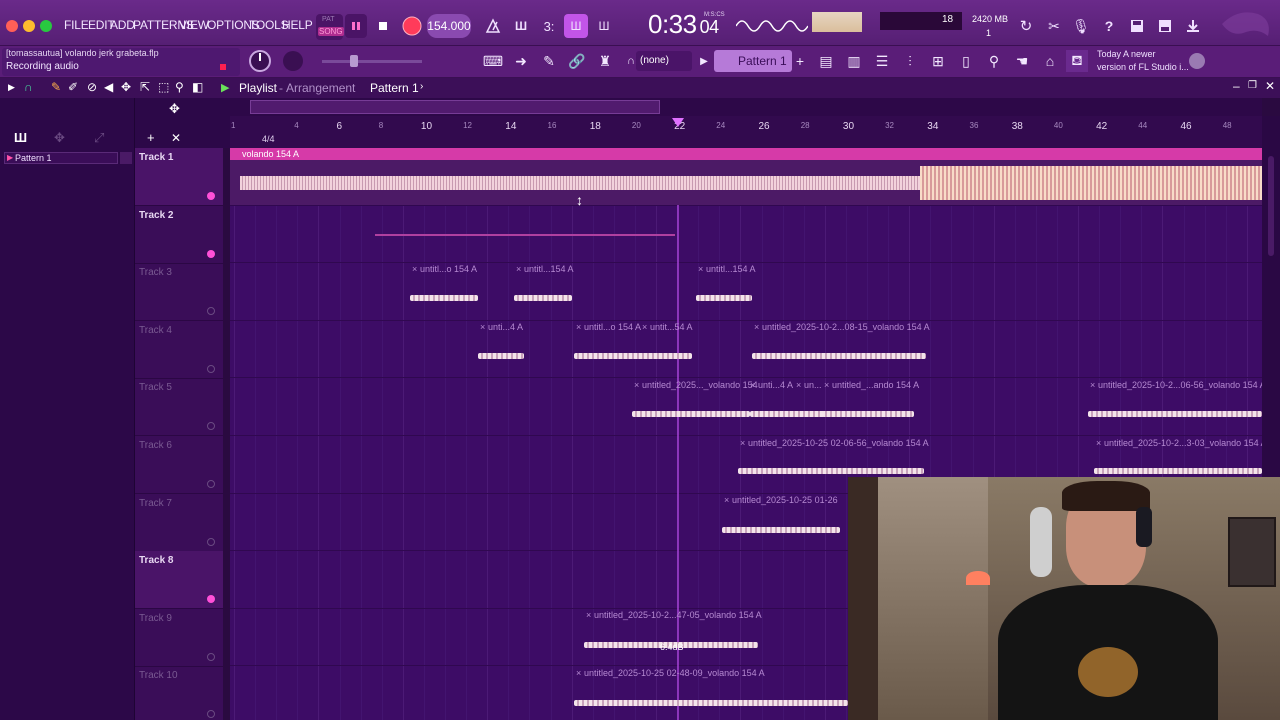  I want to click on channel-rack-button: ▥, so click(854, 61).